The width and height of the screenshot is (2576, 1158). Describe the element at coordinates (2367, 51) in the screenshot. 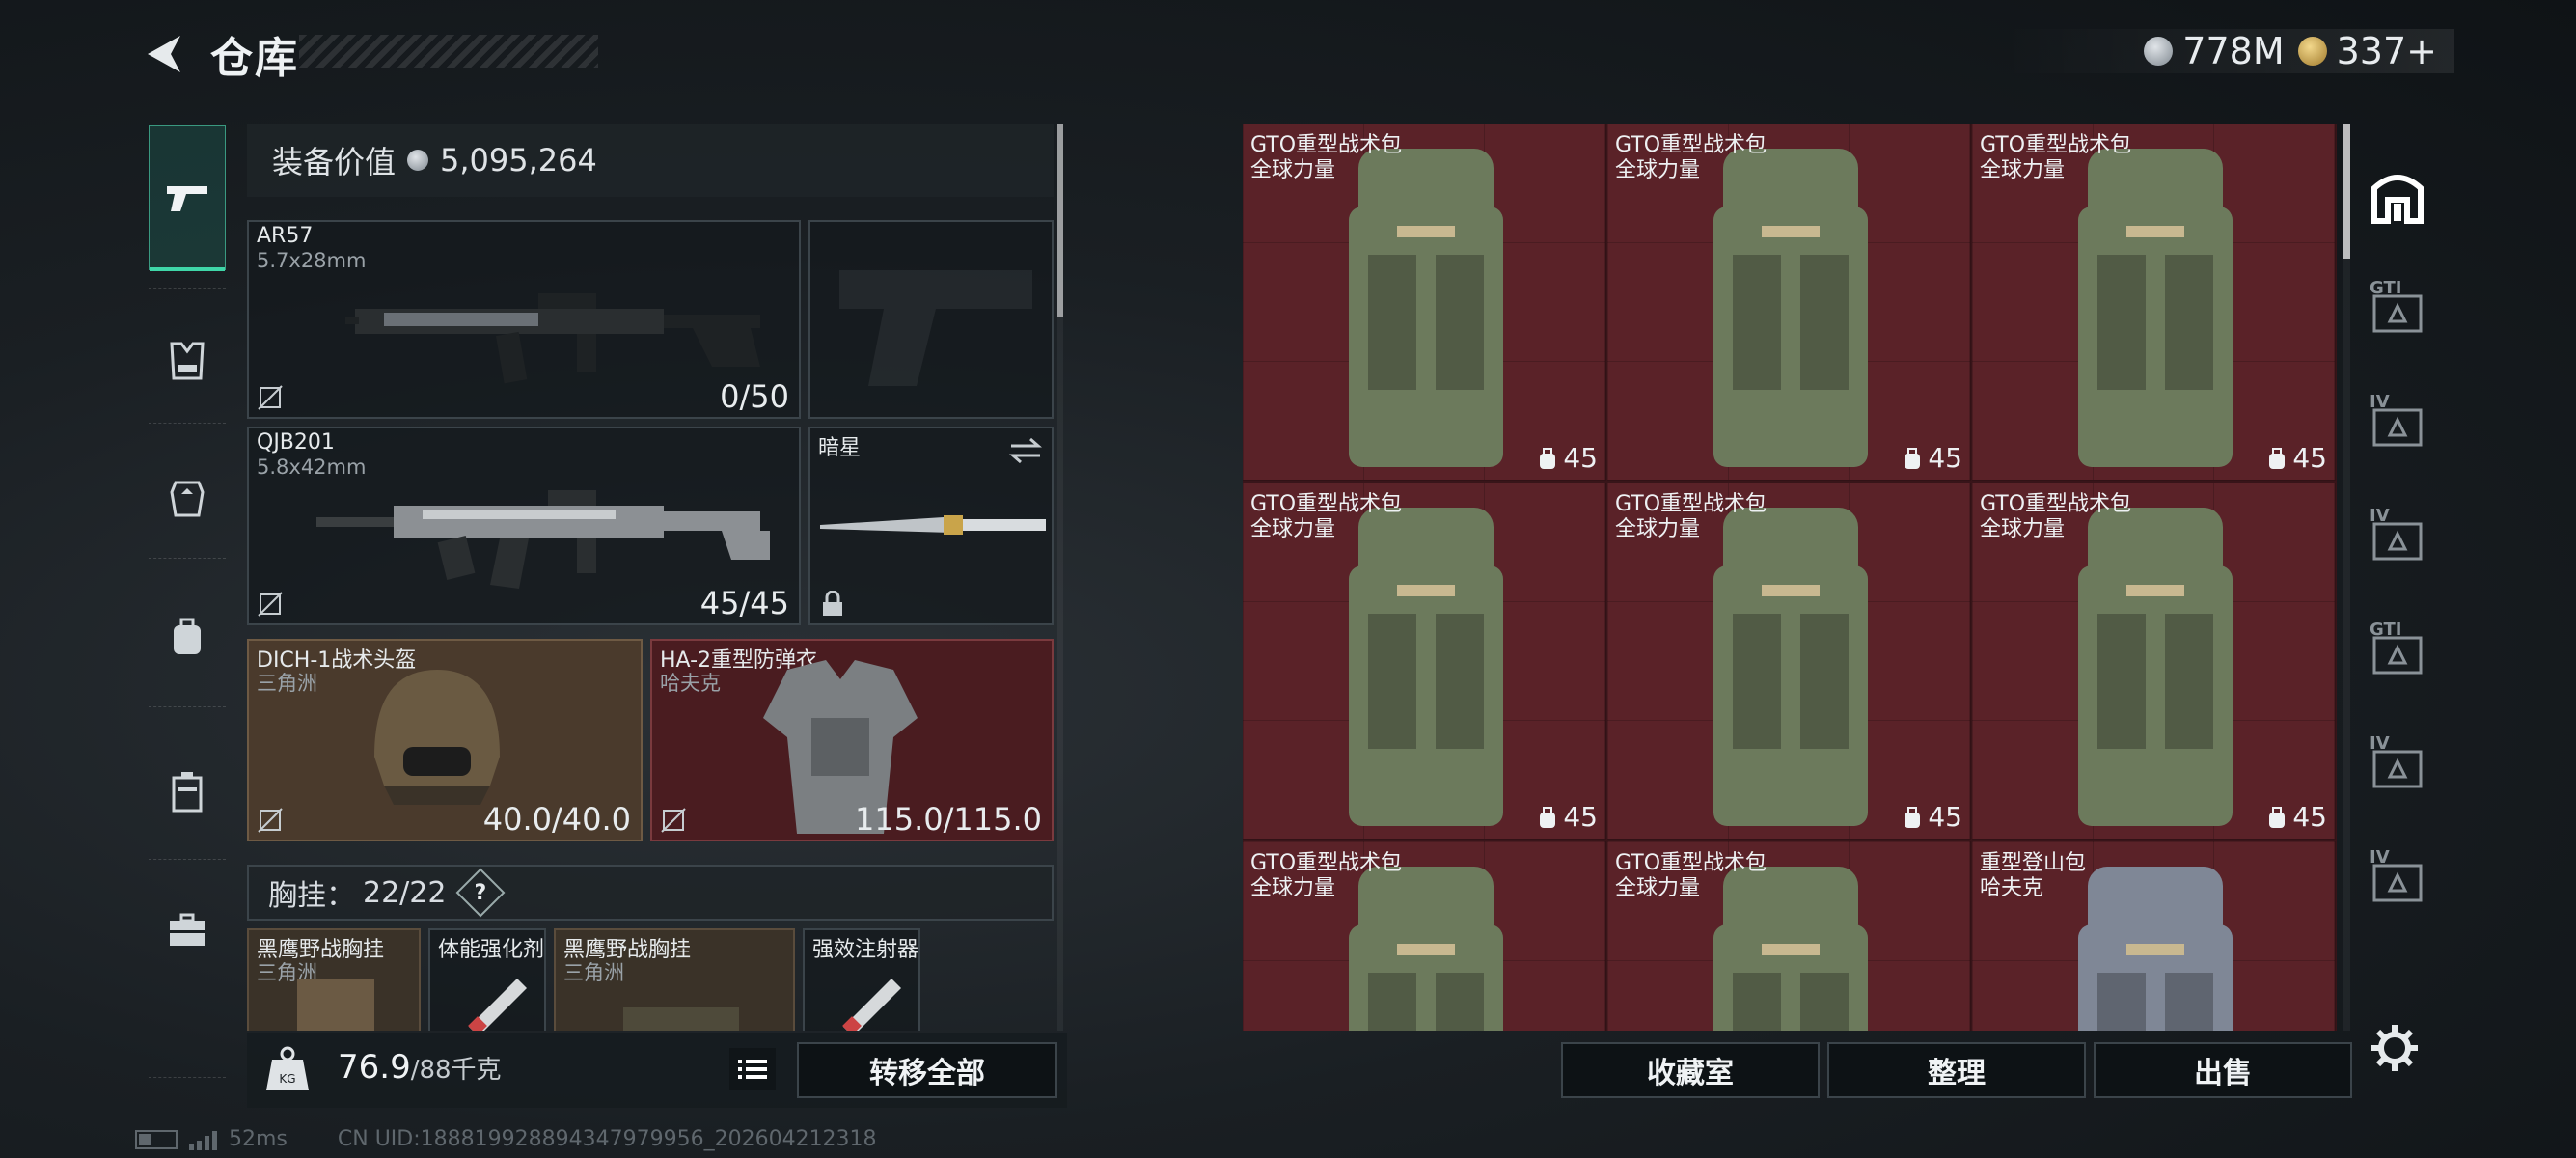

I see `currency-gold: 337+` at that location.